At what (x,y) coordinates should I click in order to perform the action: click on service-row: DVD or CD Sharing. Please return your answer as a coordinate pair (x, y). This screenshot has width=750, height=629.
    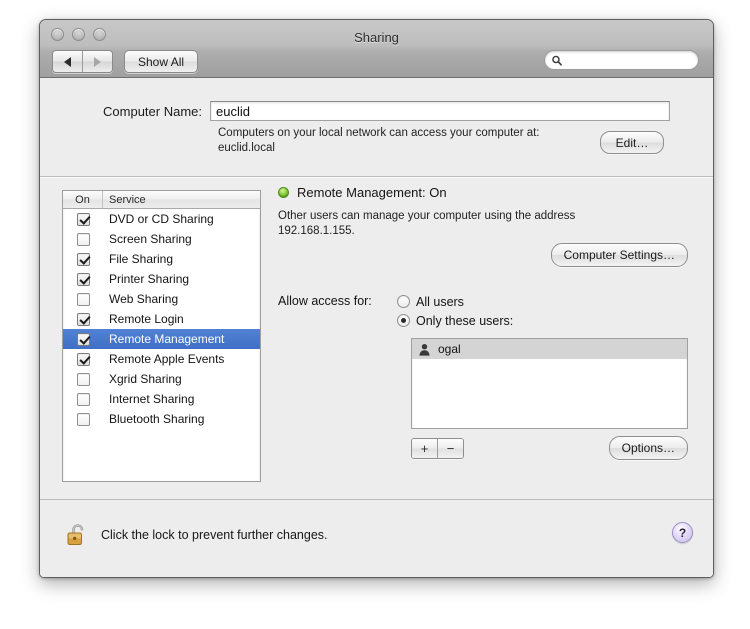
    Looking at the image, I should click on (161, 219).